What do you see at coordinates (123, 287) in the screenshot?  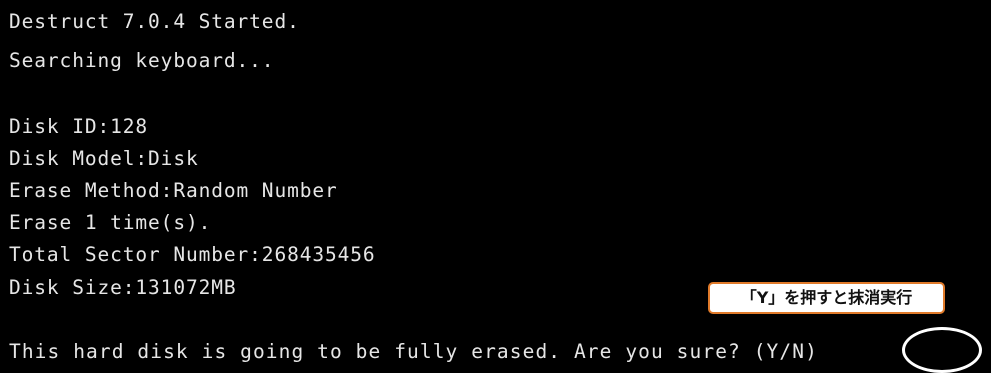 I see `disk-size-line: Disk Size:131072MB` at bounding box center [123, 287].